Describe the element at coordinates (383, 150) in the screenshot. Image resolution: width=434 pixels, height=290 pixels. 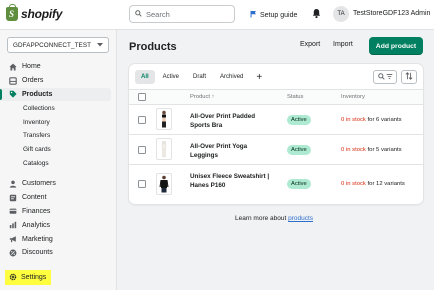
I see `inventory-variants: for 5 variants` at that location.